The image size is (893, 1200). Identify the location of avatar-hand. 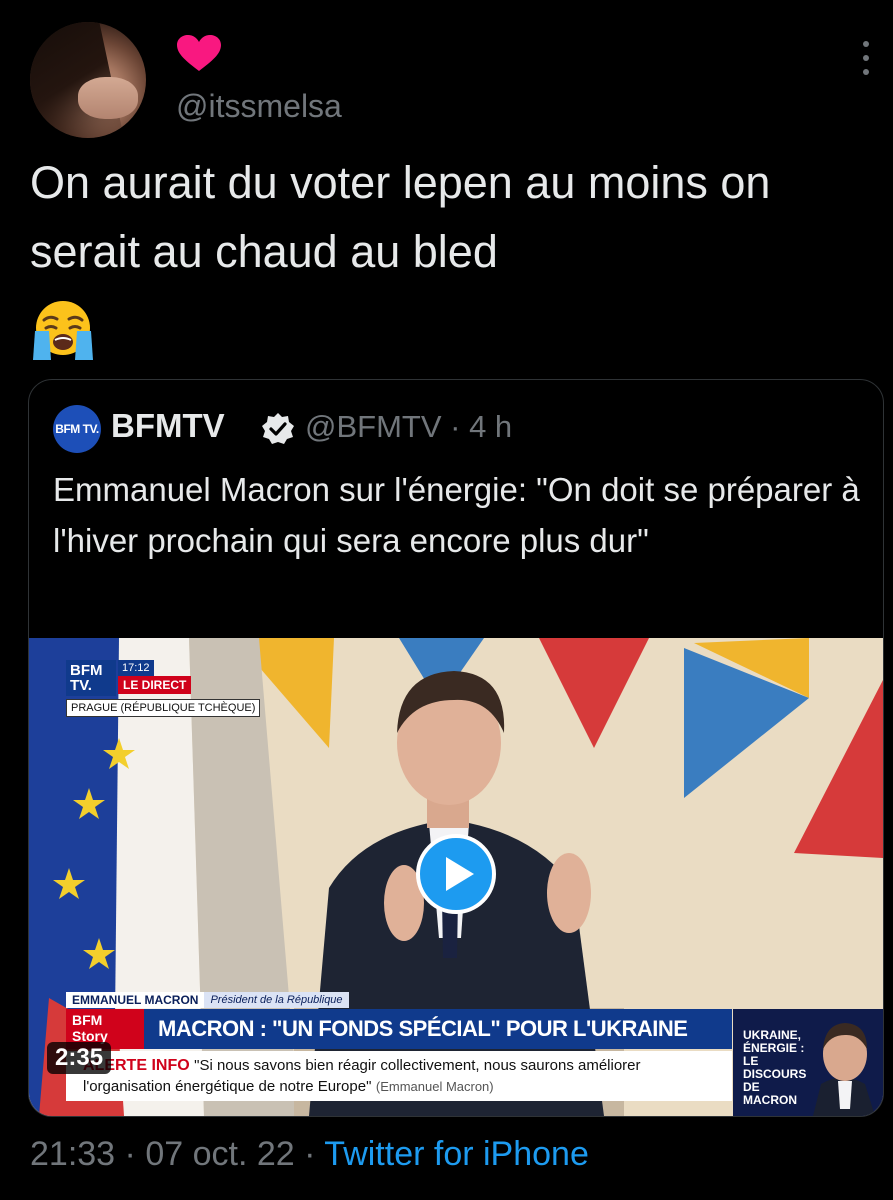
(108, 98).